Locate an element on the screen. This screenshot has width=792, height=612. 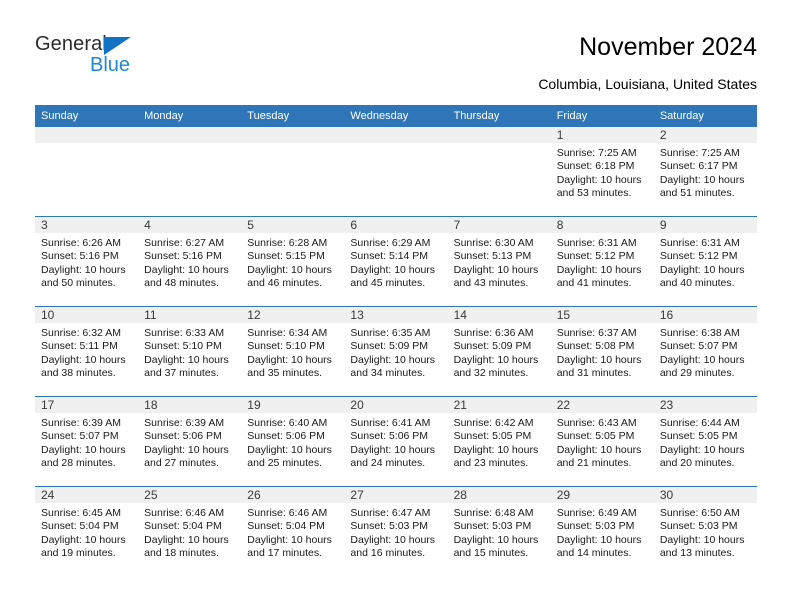
sunrise-time: Sunrise: 6:32 AM is located at coordinates (81, 333).